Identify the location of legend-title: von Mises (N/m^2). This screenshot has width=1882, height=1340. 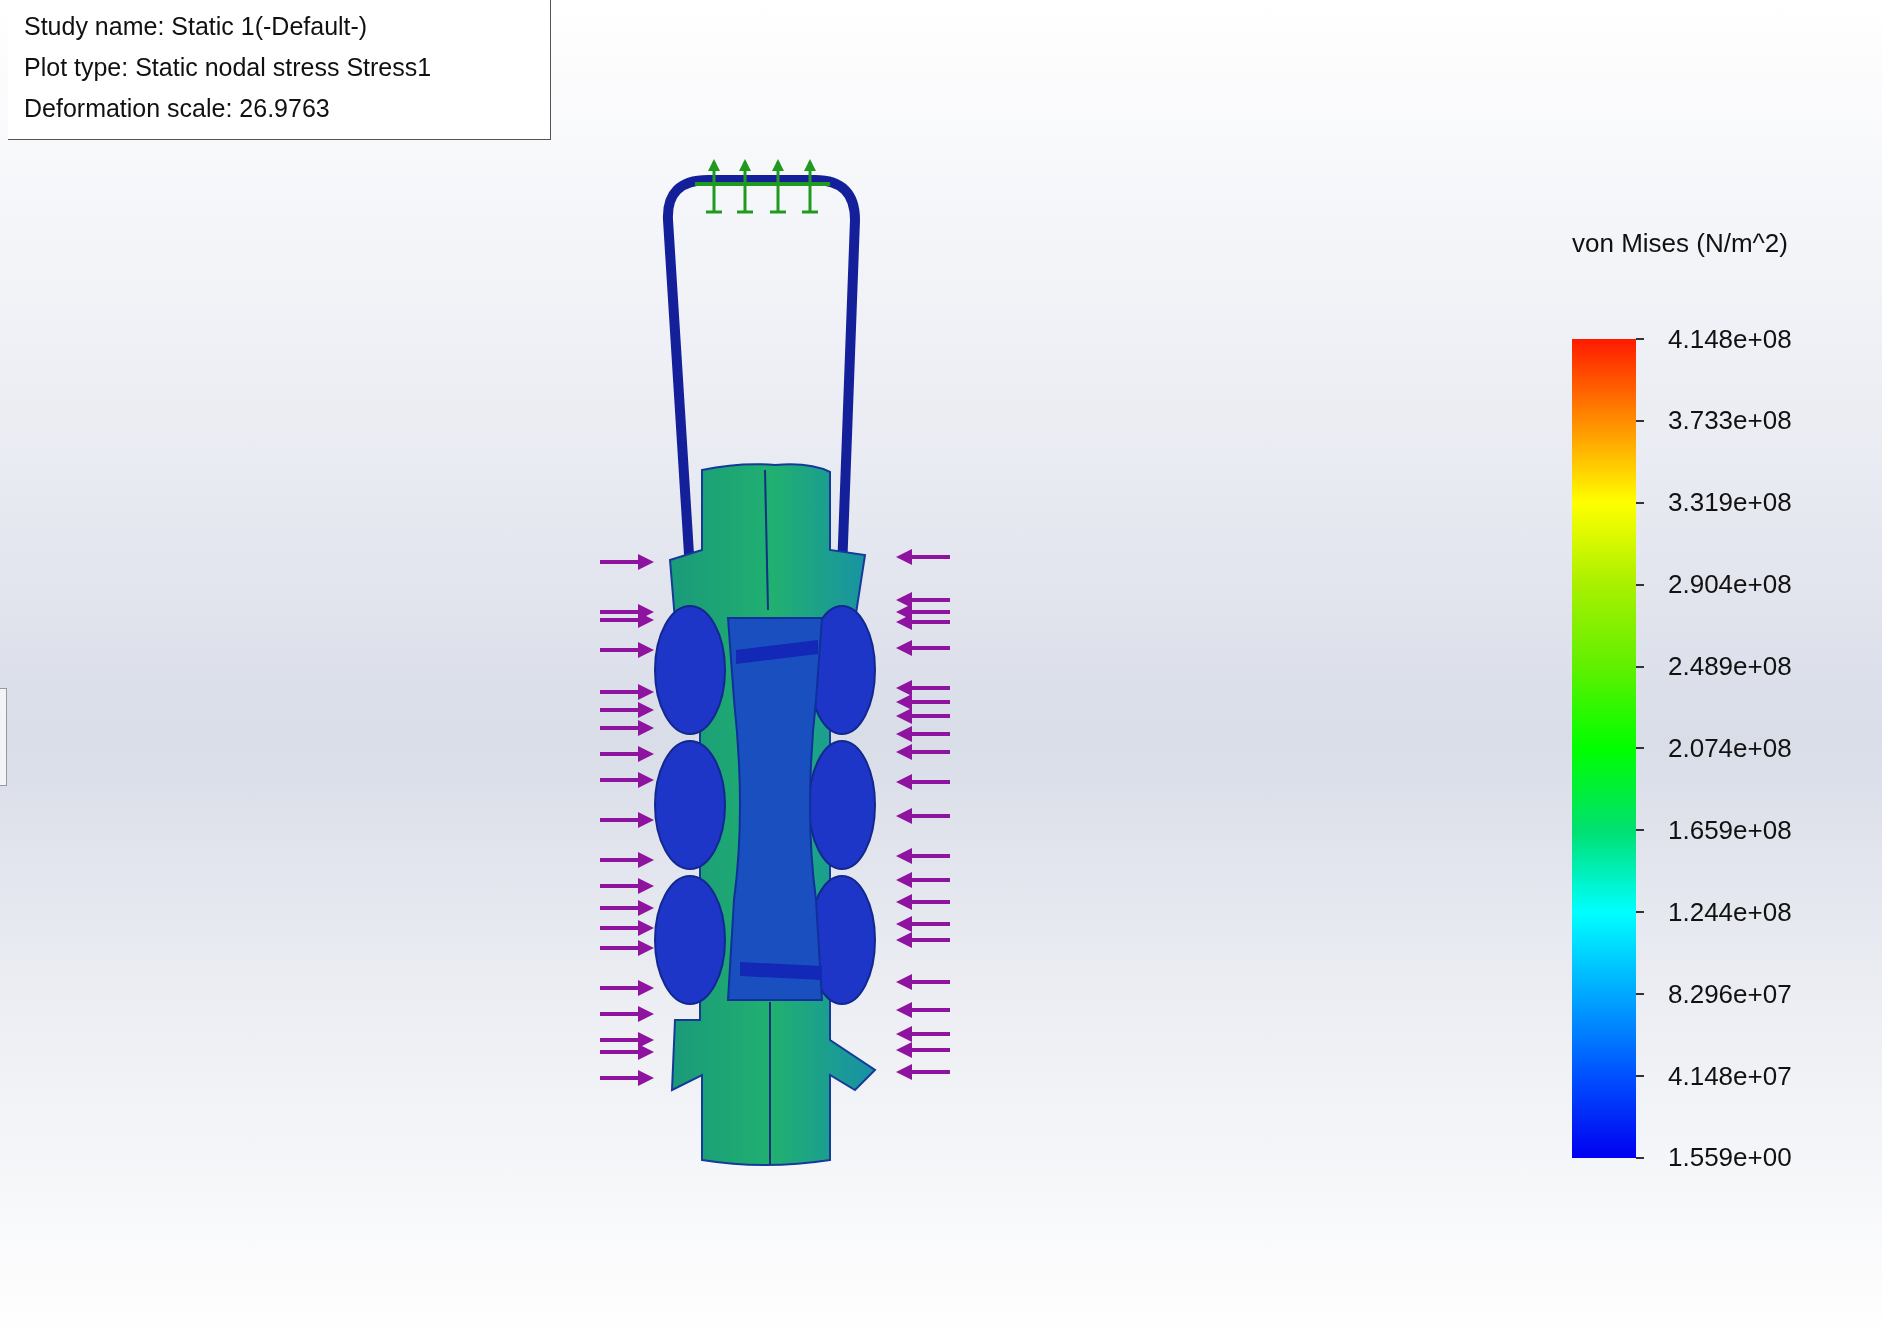
(1680, 243).